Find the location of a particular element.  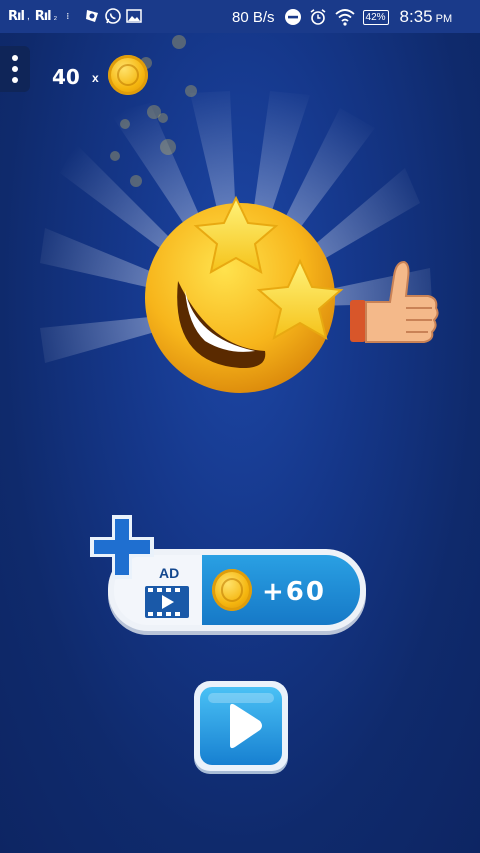

wifi-icon is located at coordinates (344, 17).